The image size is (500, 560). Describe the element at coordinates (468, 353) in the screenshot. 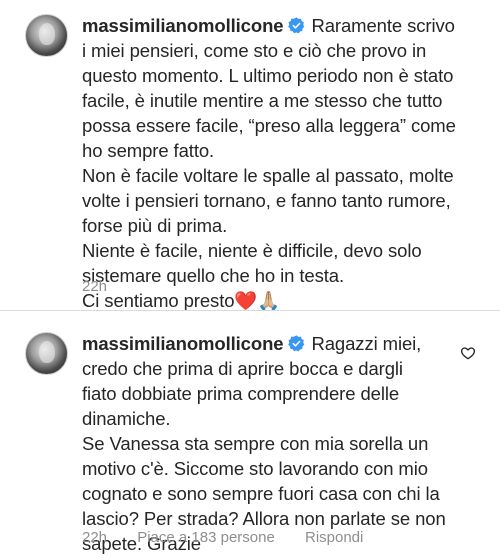

I see `heart-outline-icon` at that location.